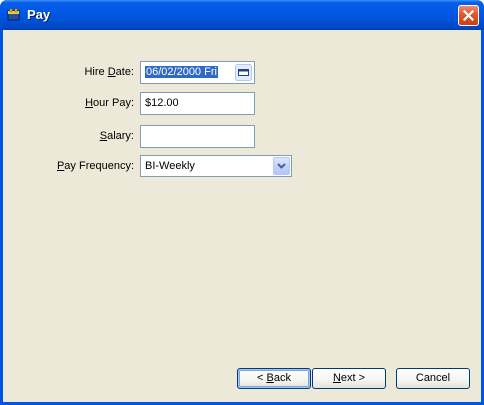 The width and height of the screenshot is (484, 405). I want to click on close-icon, so click(468, 15).